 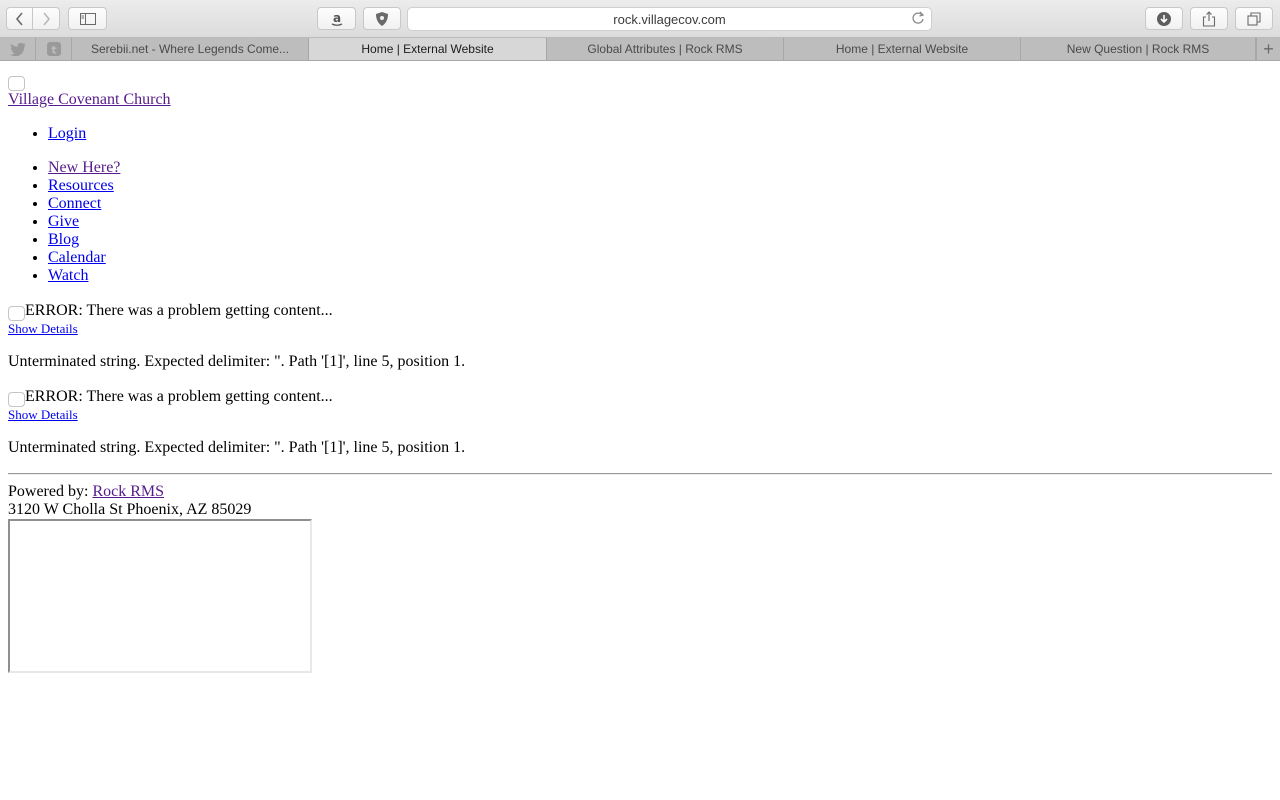 I want to click on sidebar-button, so click(x=87, y=18).